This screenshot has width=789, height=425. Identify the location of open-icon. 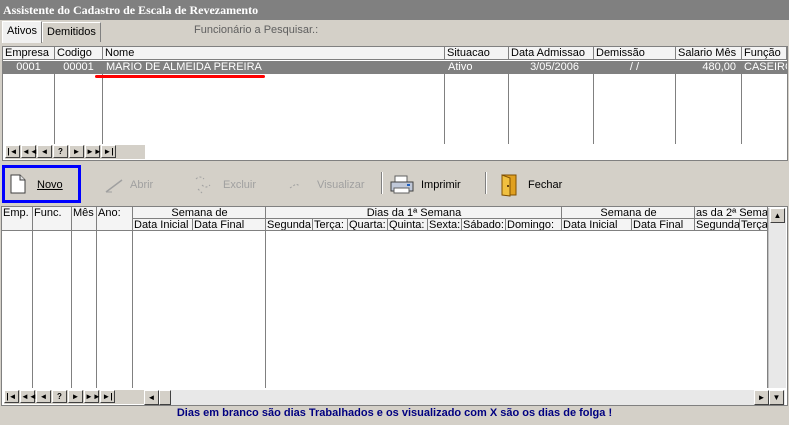
(114, 186).